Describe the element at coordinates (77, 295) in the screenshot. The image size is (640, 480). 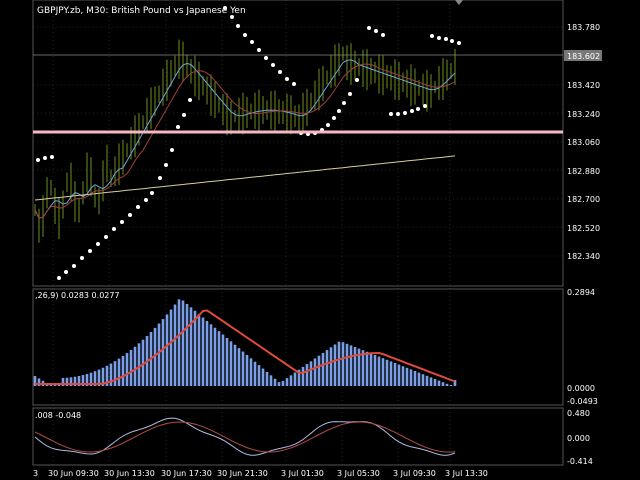
I see `macd-label: ,26,9) 0.0283 0.0277` at that location.